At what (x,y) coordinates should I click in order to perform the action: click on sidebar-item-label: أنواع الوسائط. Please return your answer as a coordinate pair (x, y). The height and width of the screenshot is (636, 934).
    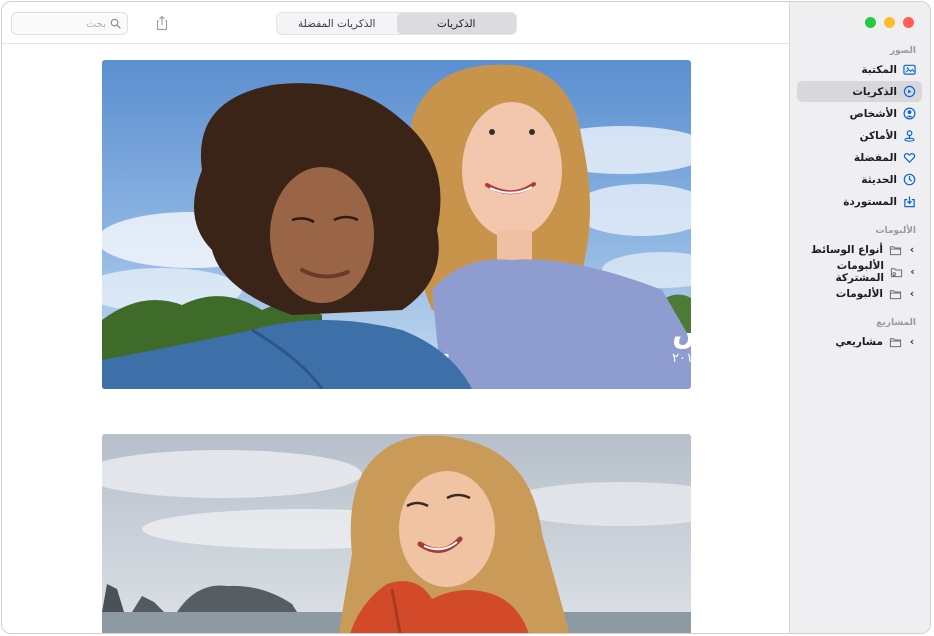
    Looking at the image, I should click on (846, 249).